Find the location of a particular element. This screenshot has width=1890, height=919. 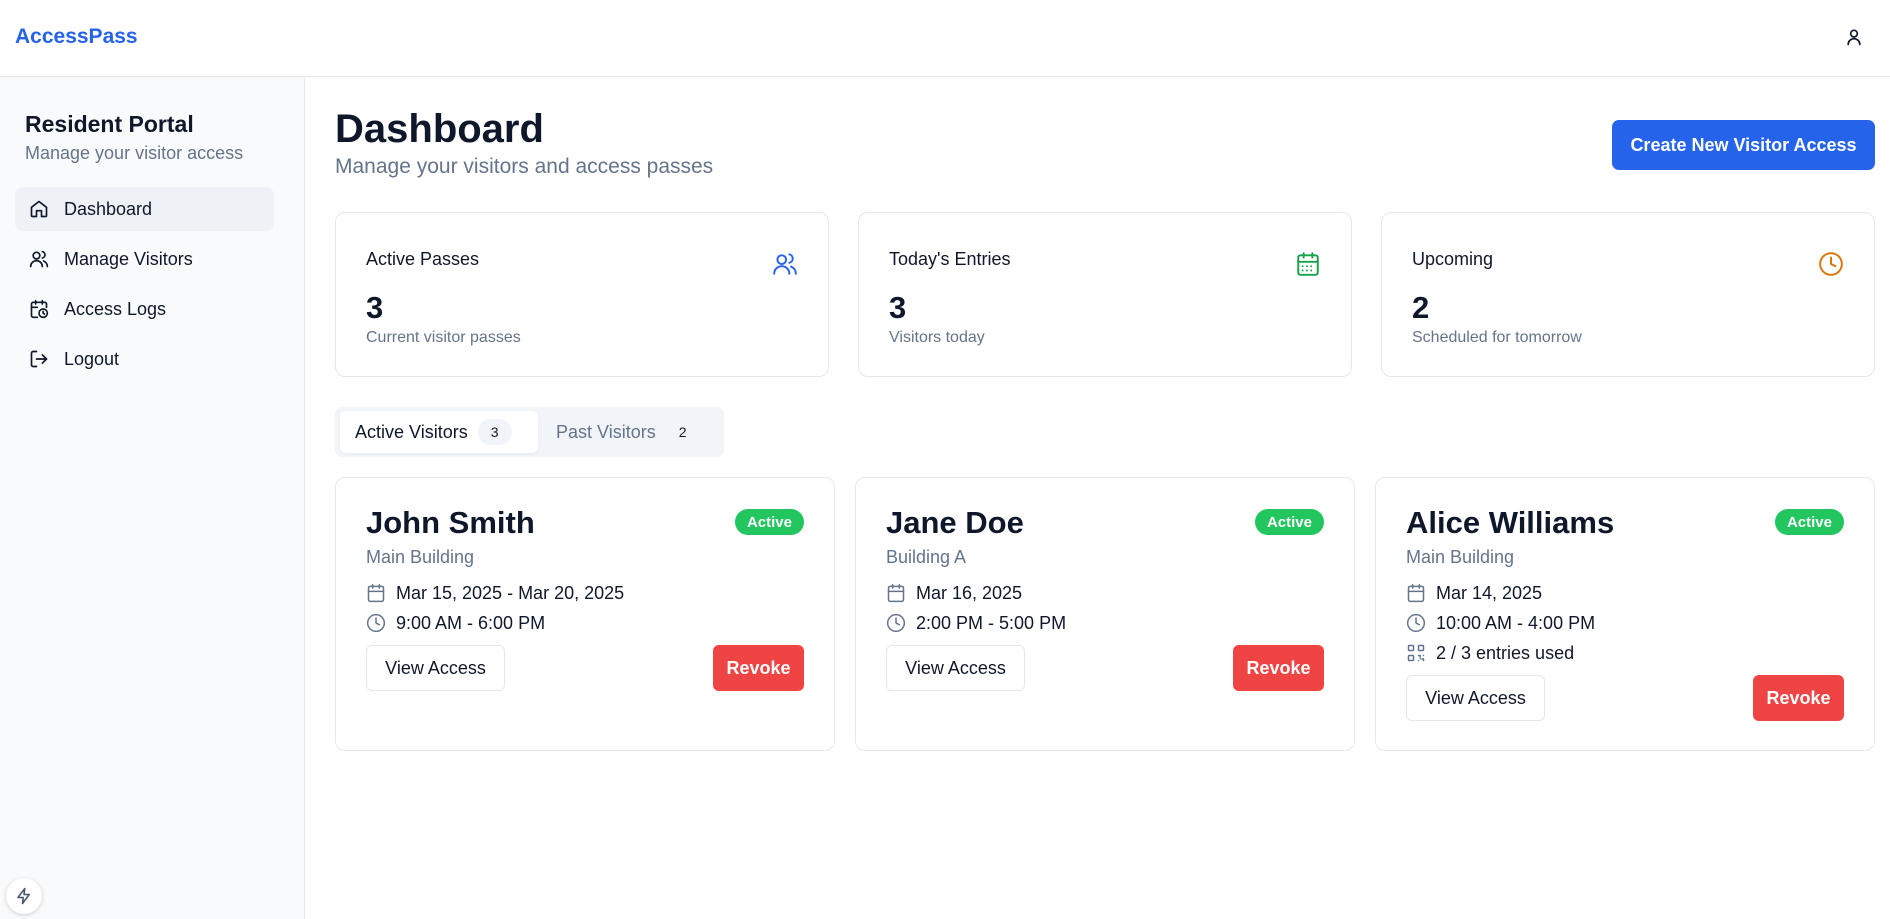

visitor-time: 10:00 AM - 4:00 PM is located at coordinates (1516, 622).